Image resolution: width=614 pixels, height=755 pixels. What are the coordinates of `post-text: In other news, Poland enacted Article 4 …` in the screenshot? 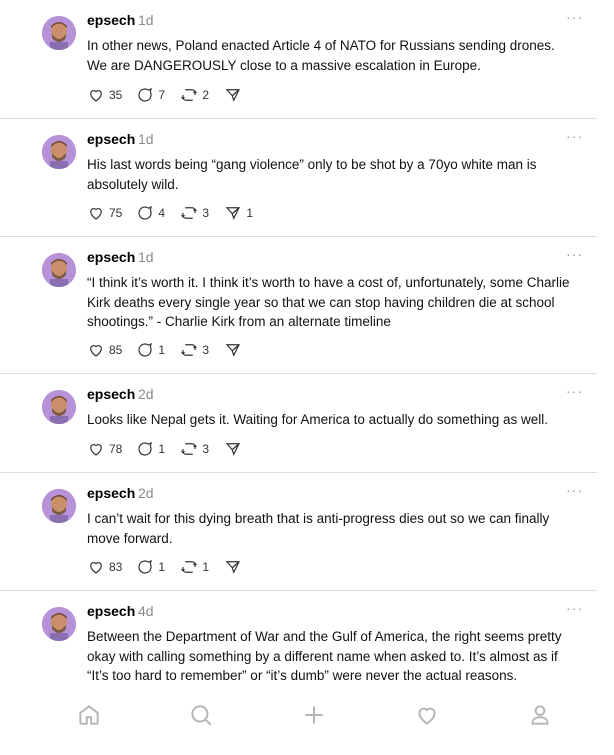 It's located at (321, 55).